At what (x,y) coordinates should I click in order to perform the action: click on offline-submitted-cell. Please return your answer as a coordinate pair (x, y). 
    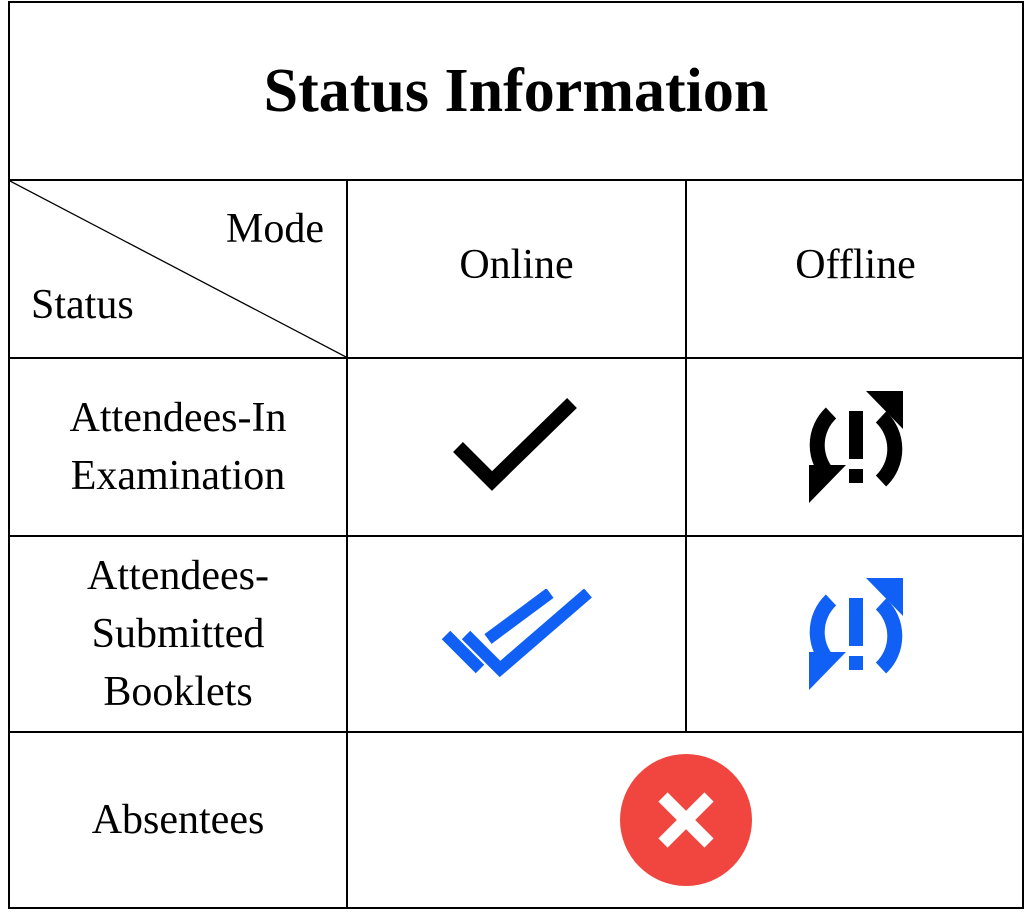
    Looking at the image, I should click on (855, 634).